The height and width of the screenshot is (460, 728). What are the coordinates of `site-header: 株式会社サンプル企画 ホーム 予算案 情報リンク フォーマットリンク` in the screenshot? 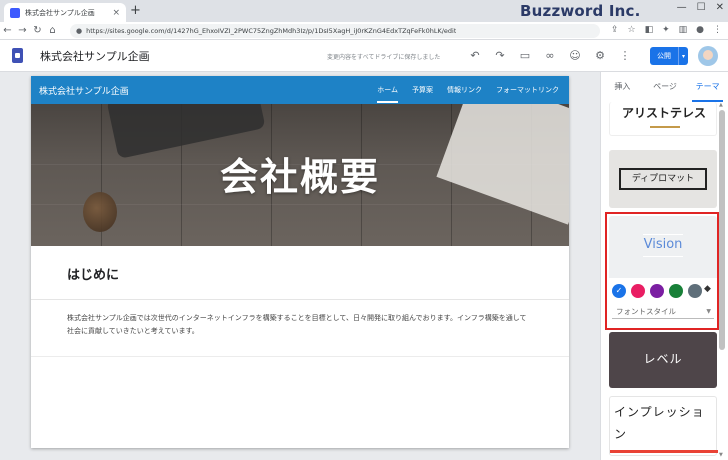 It's located at (300, 90).